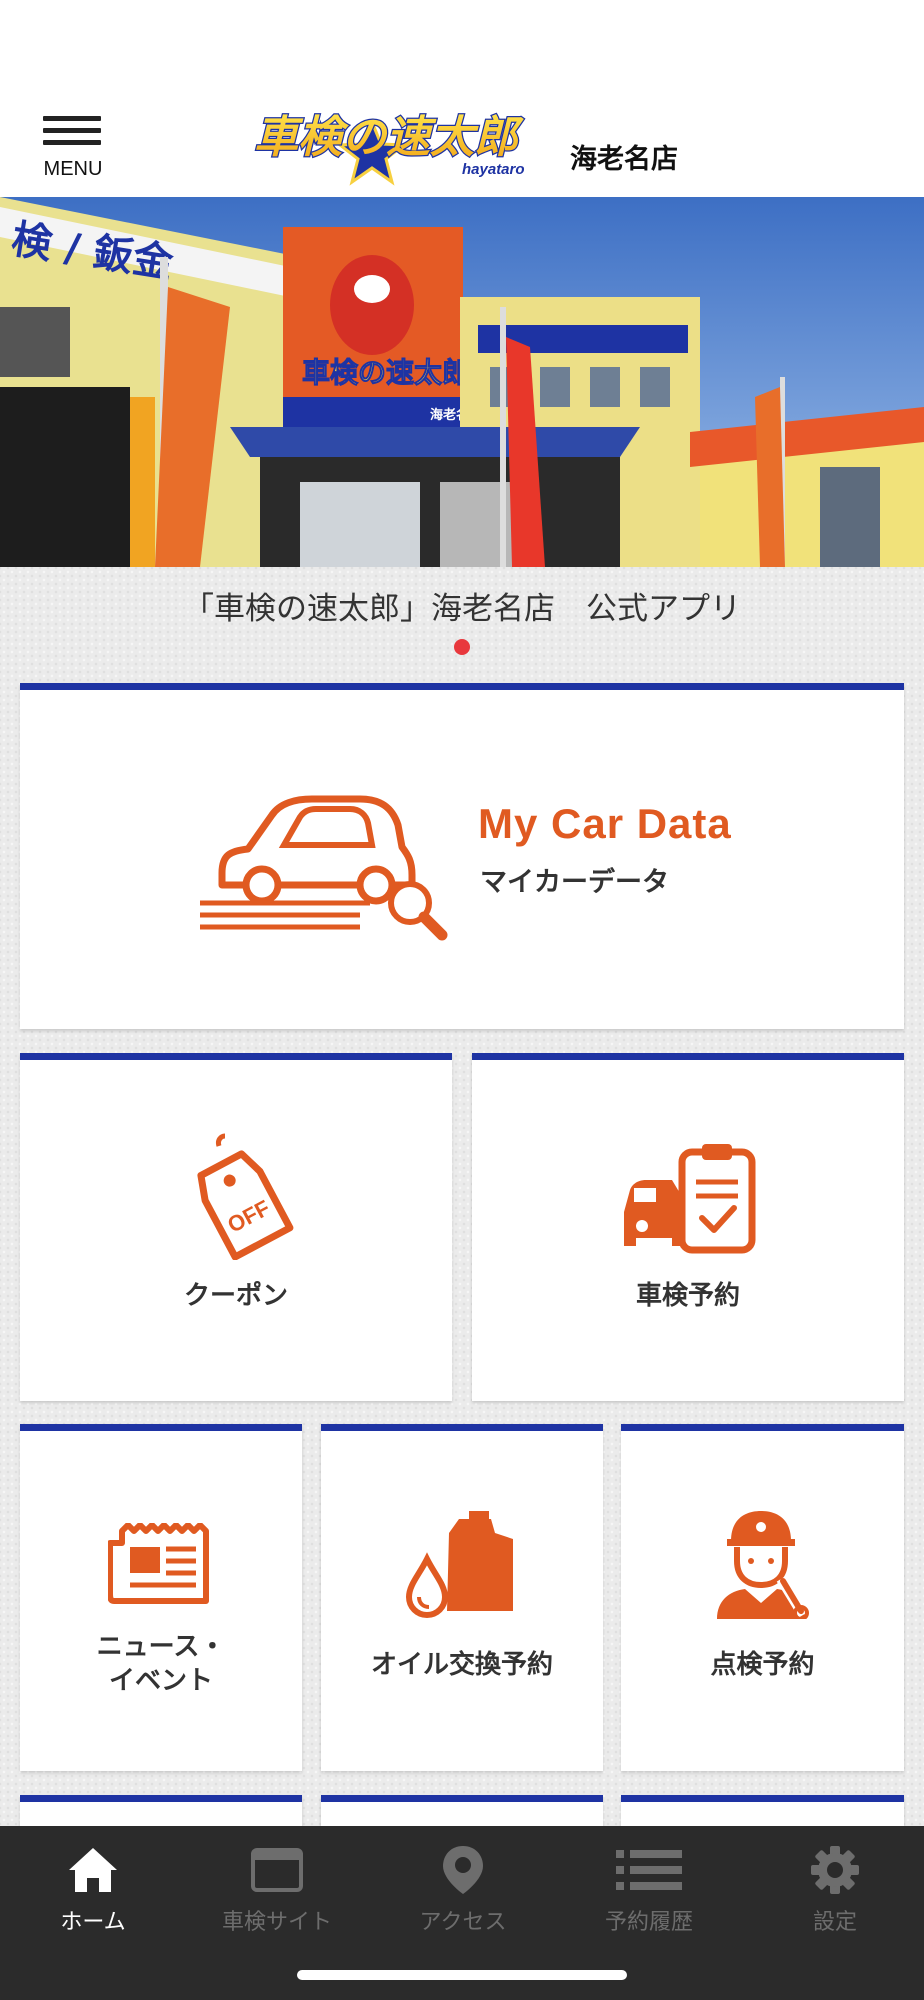 The image size is (924, 2000). What do you see at coordinates (649, 1899) in the screenshot?
I see `tab-booking-history: 予約履歴` at bounding box center [649, 1899].